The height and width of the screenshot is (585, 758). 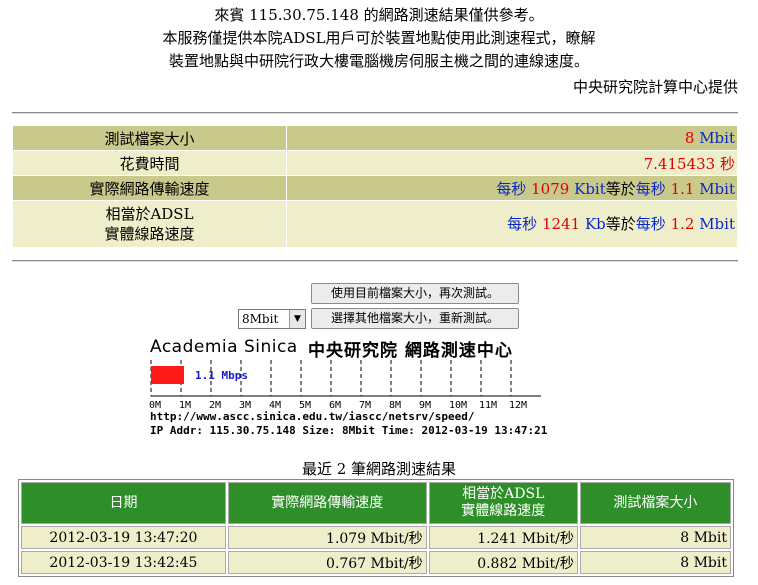 What do you see at coordinates (149, 224) in the screenshot?
I see `adsl-speed-label: 相當於ADSL 實體線路速度` at bounding box center [149, 224].